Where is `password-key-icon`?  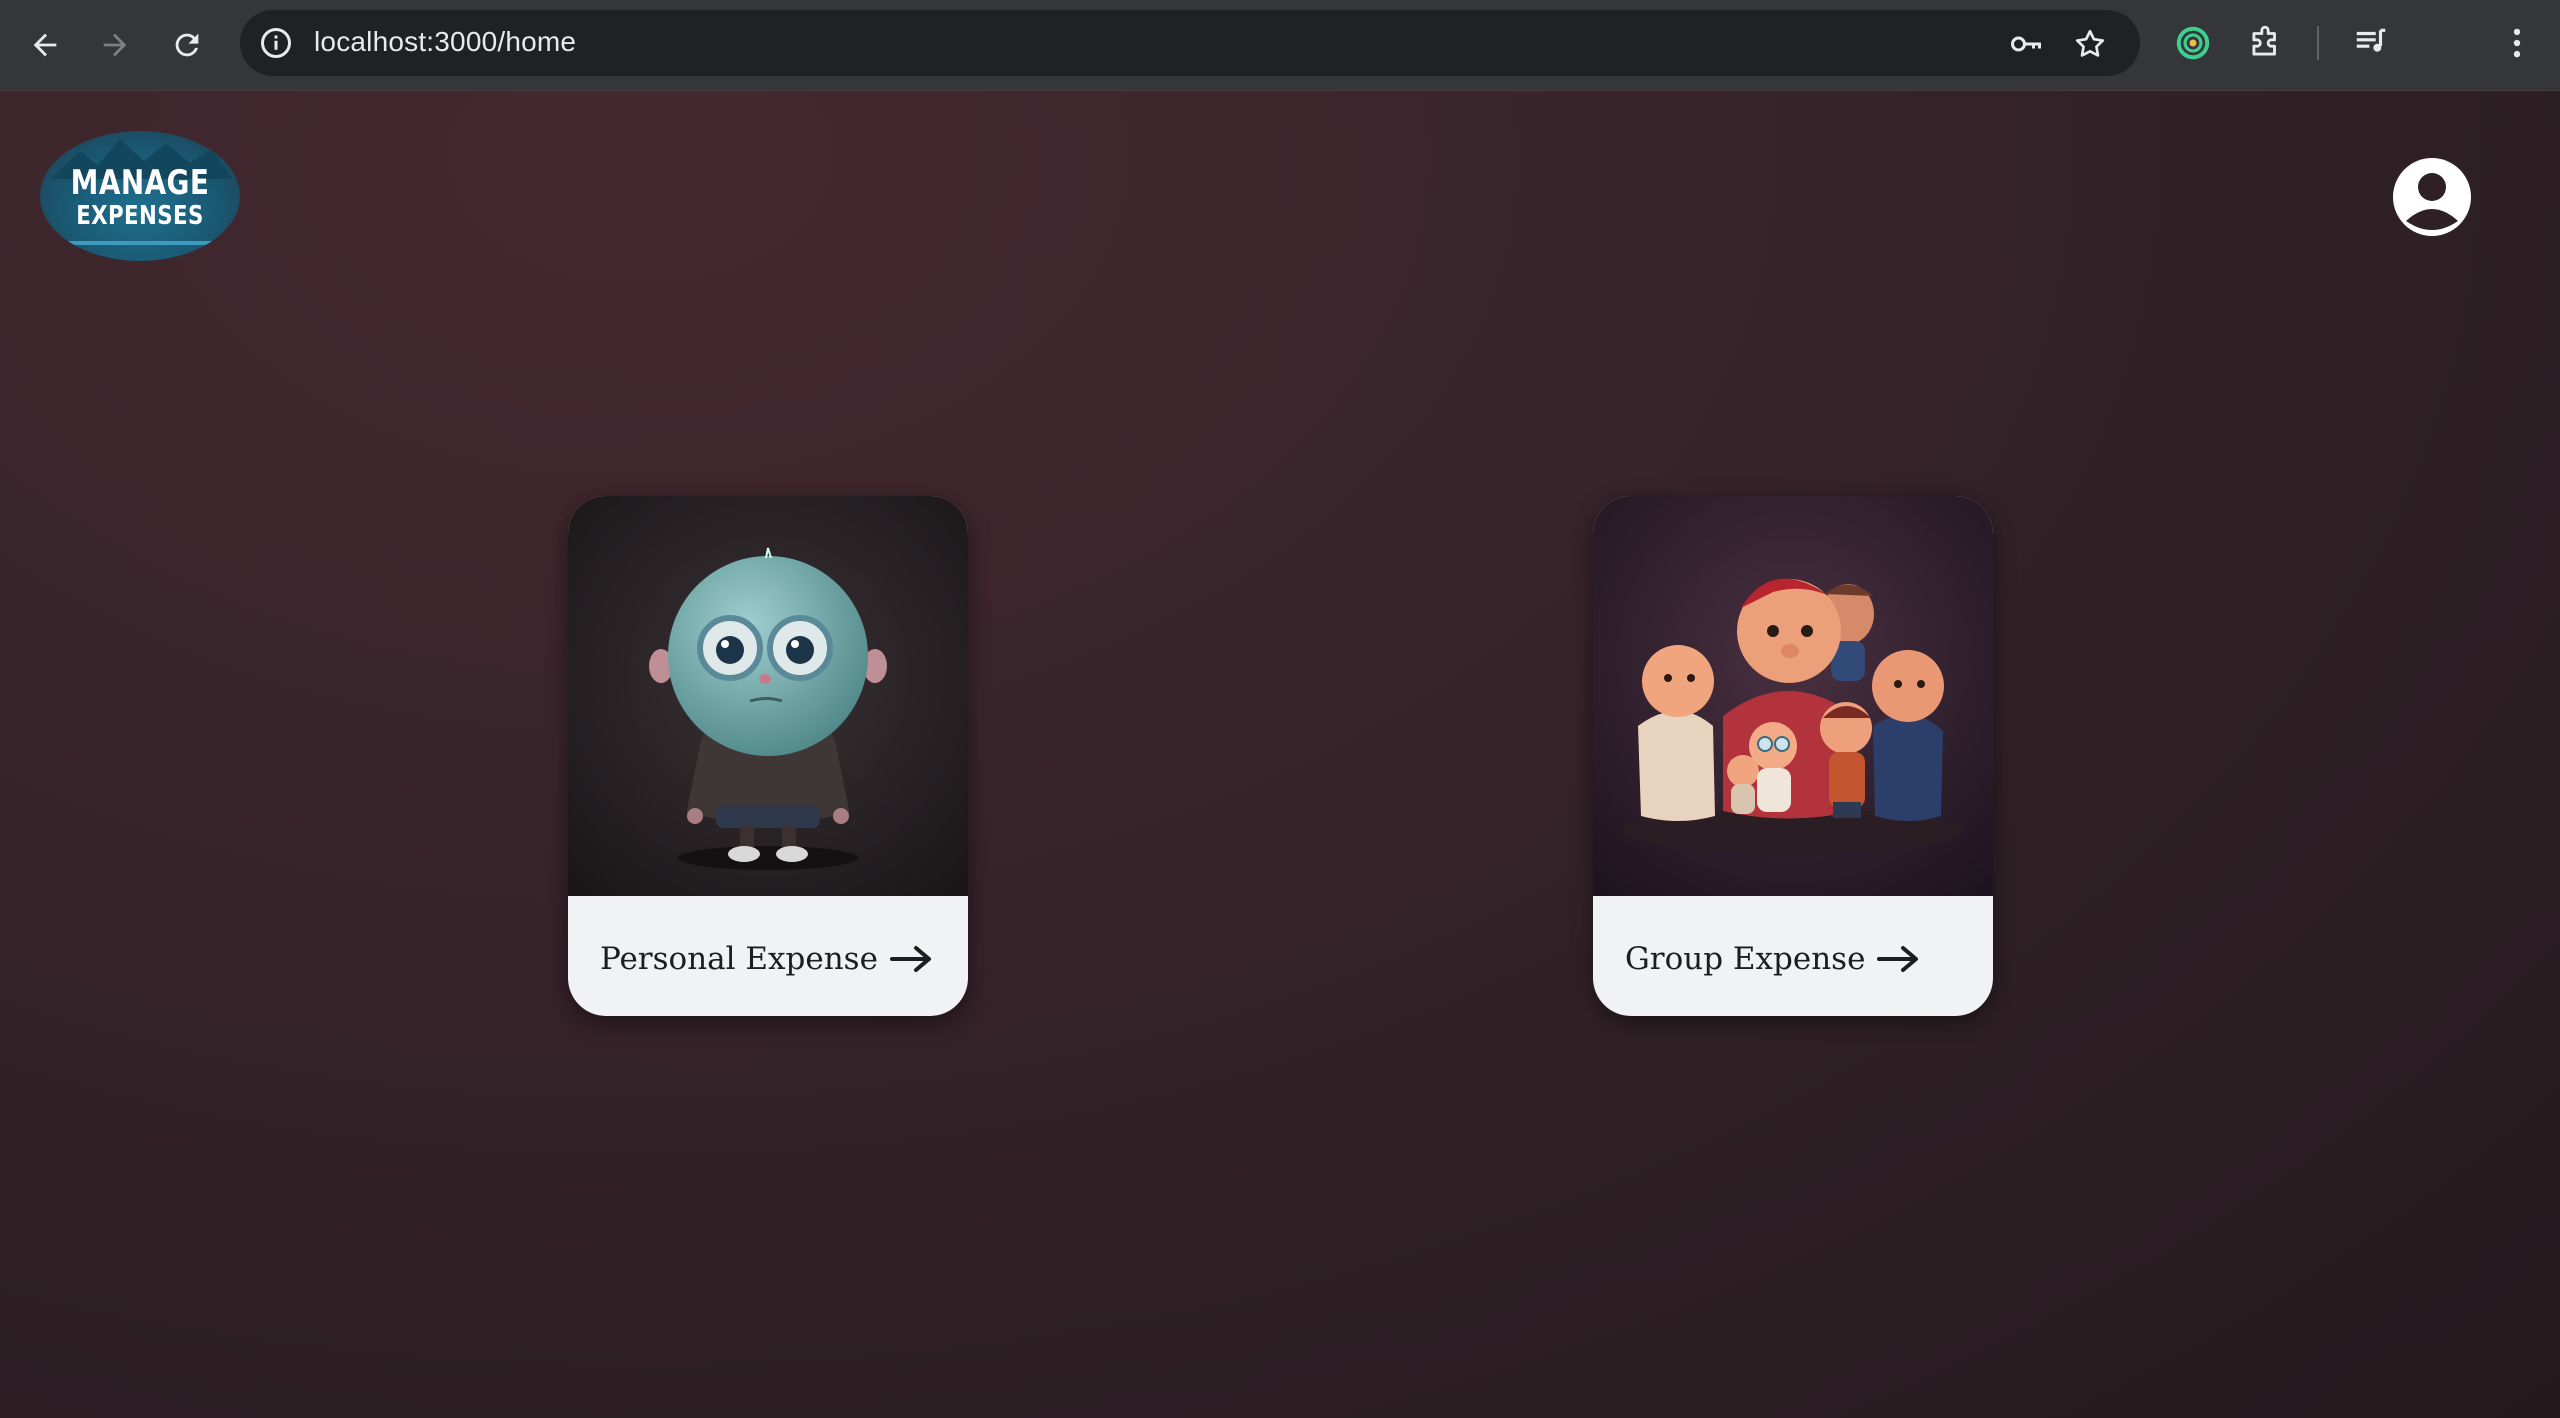
password-key-icon is located at coordinates (2026, 44).